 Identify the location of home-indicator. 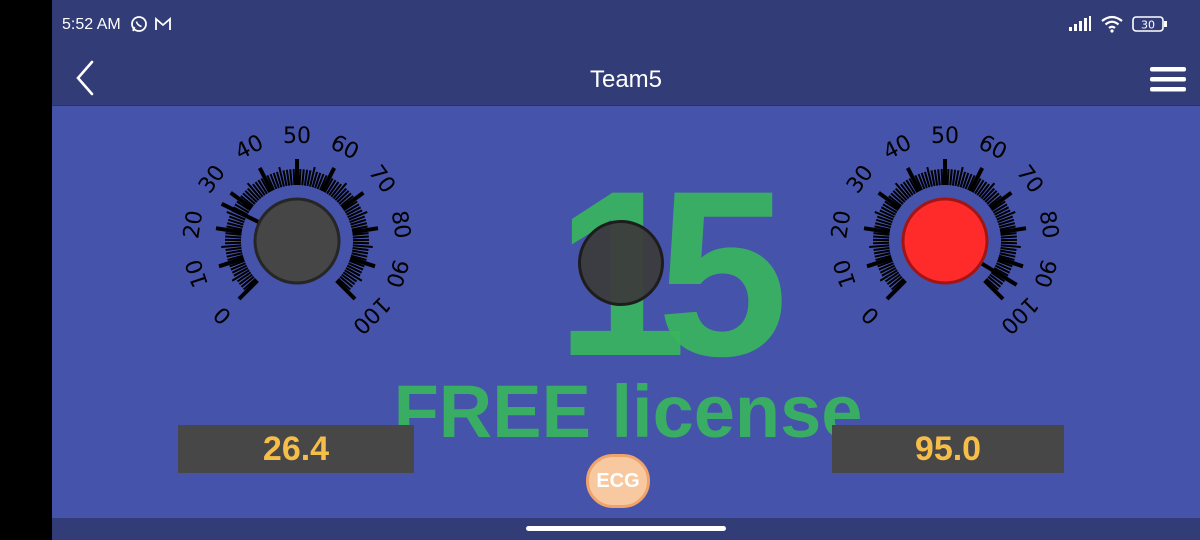
(626, 528).